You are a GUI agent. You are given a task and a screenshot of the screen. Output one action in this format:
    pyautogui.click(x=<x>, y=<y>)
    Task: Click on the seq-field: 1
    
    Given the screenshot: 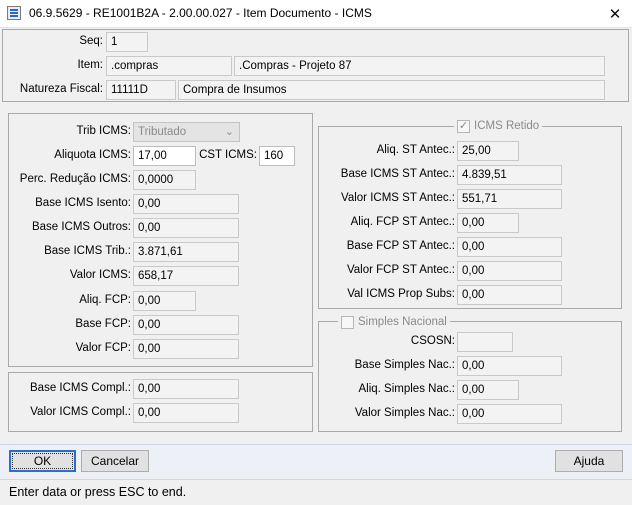 What is the action you would take?
    pyautogui.click(x=127, y=42)
    